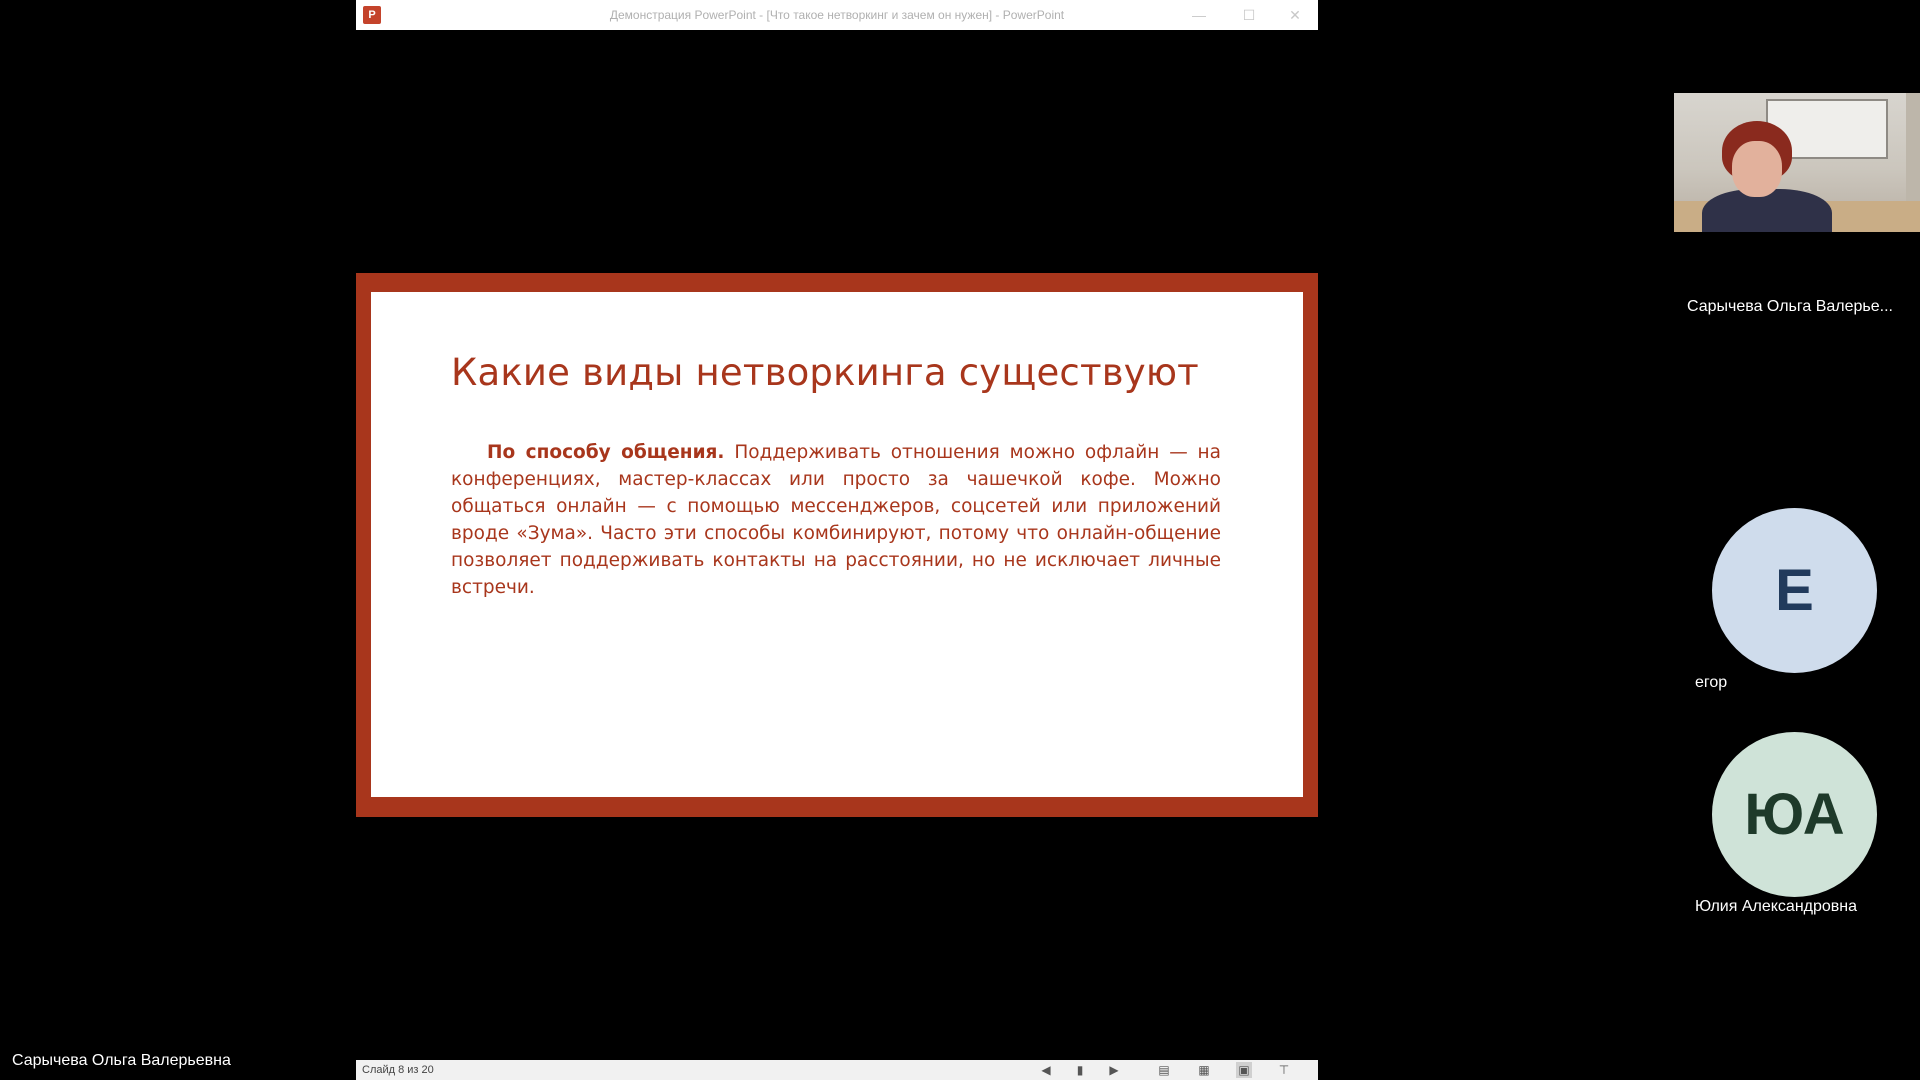  I want to click on maximize-button: ☐, so click(1249, 15).